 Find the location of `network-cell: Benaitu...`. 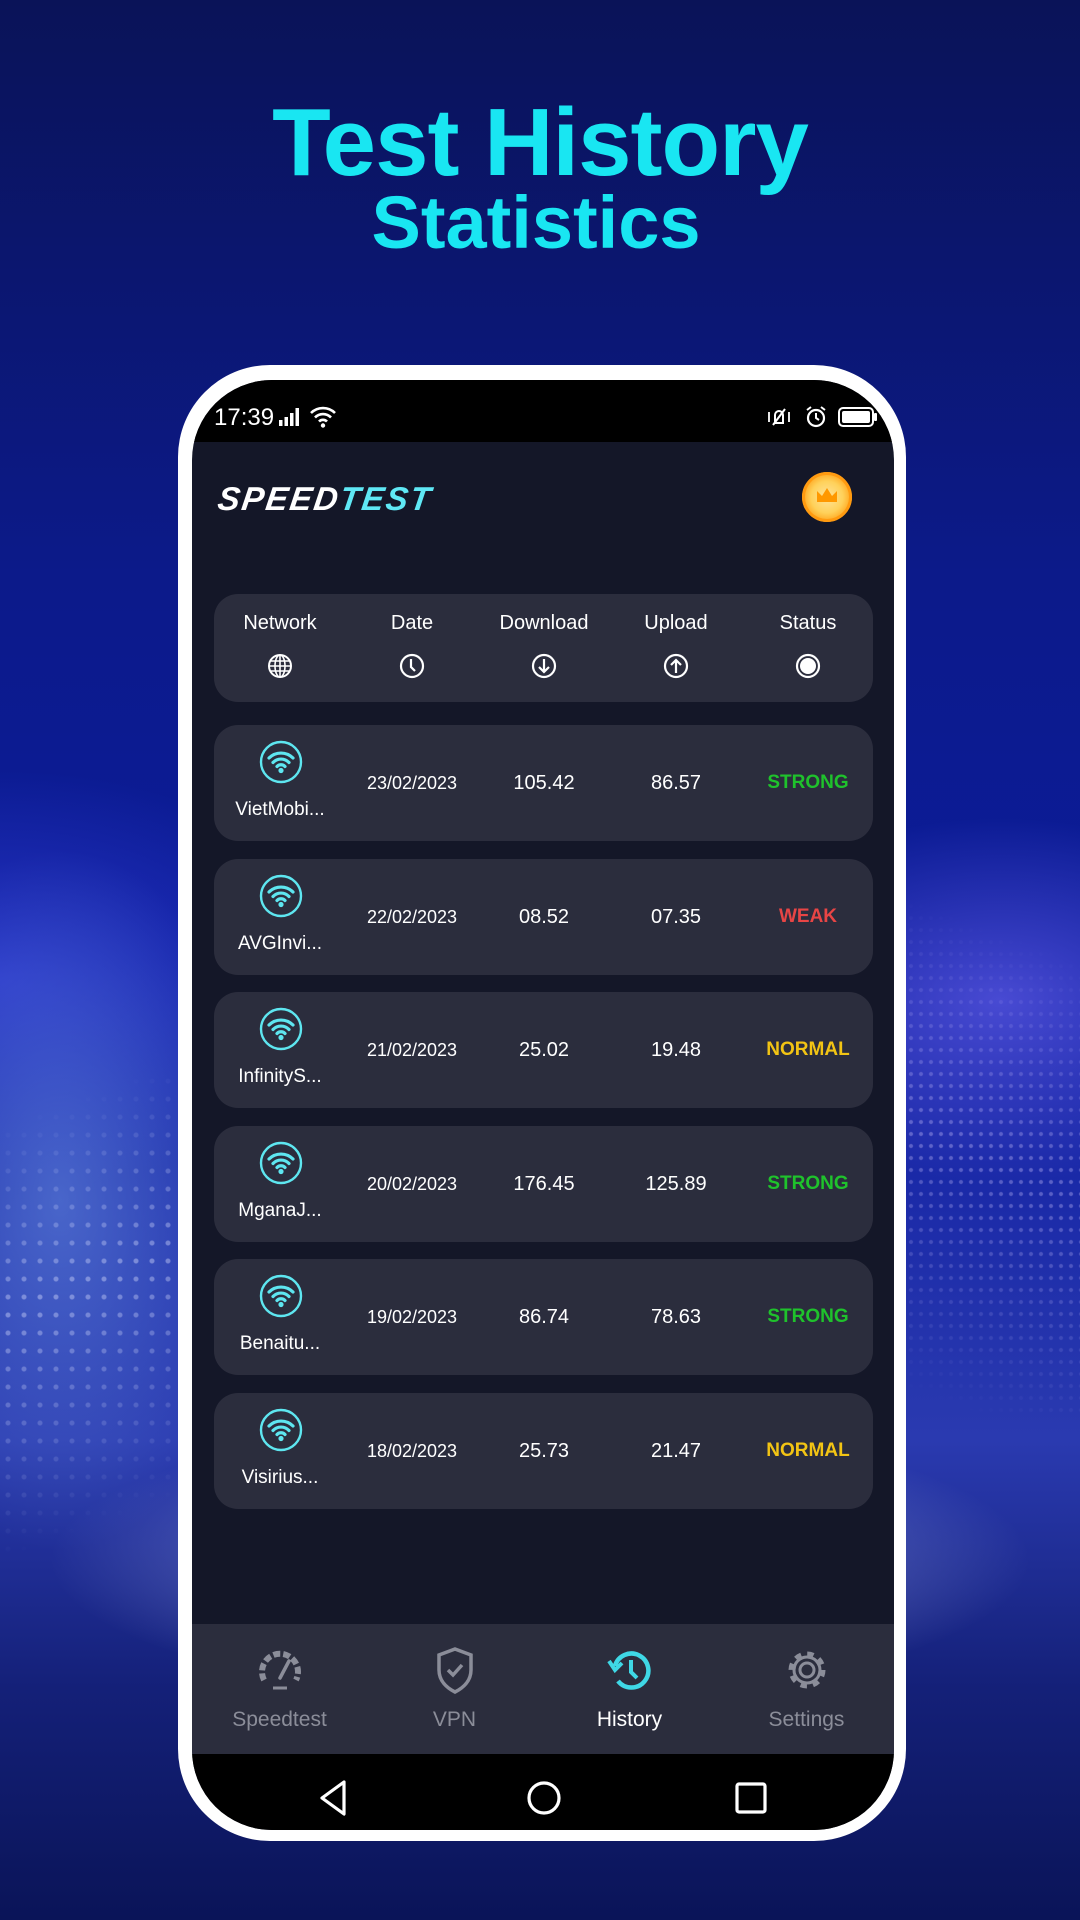

network-cell: Benaitu... is located at coordinates (280, 1317).